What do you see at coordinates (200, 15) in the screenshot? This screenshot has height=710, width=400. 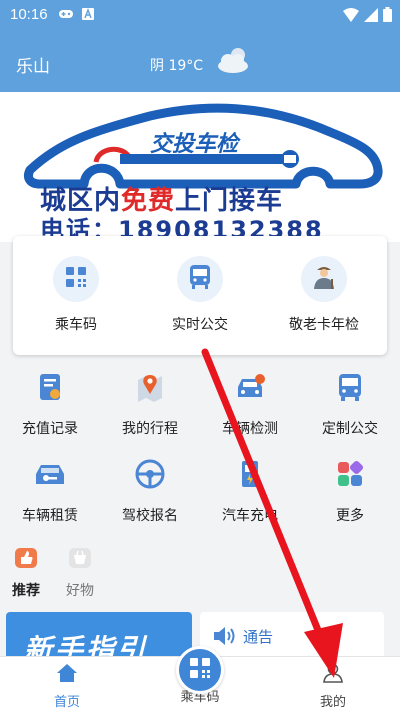 I see `status-bar: 10:16` at bounding box center [200, 15].